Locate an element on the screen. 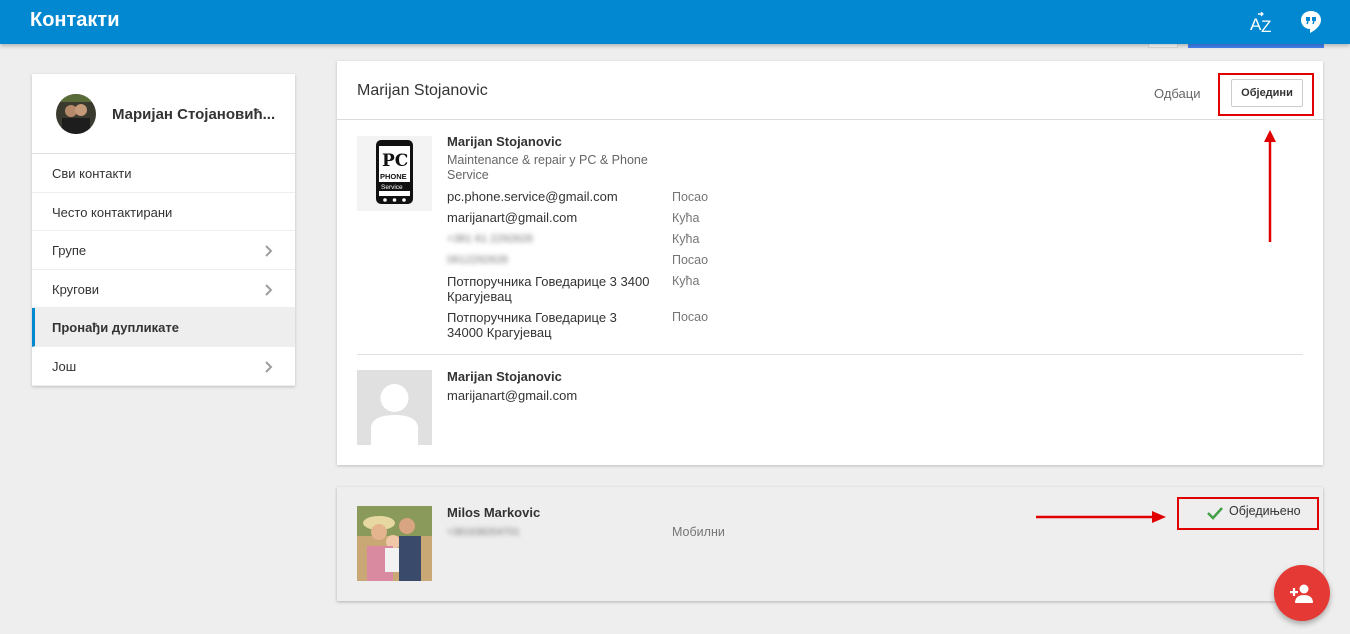 The image size is (1350, 634). pc-phone-service-logo: PC PHONE Service is located at coordinates (394, 173).